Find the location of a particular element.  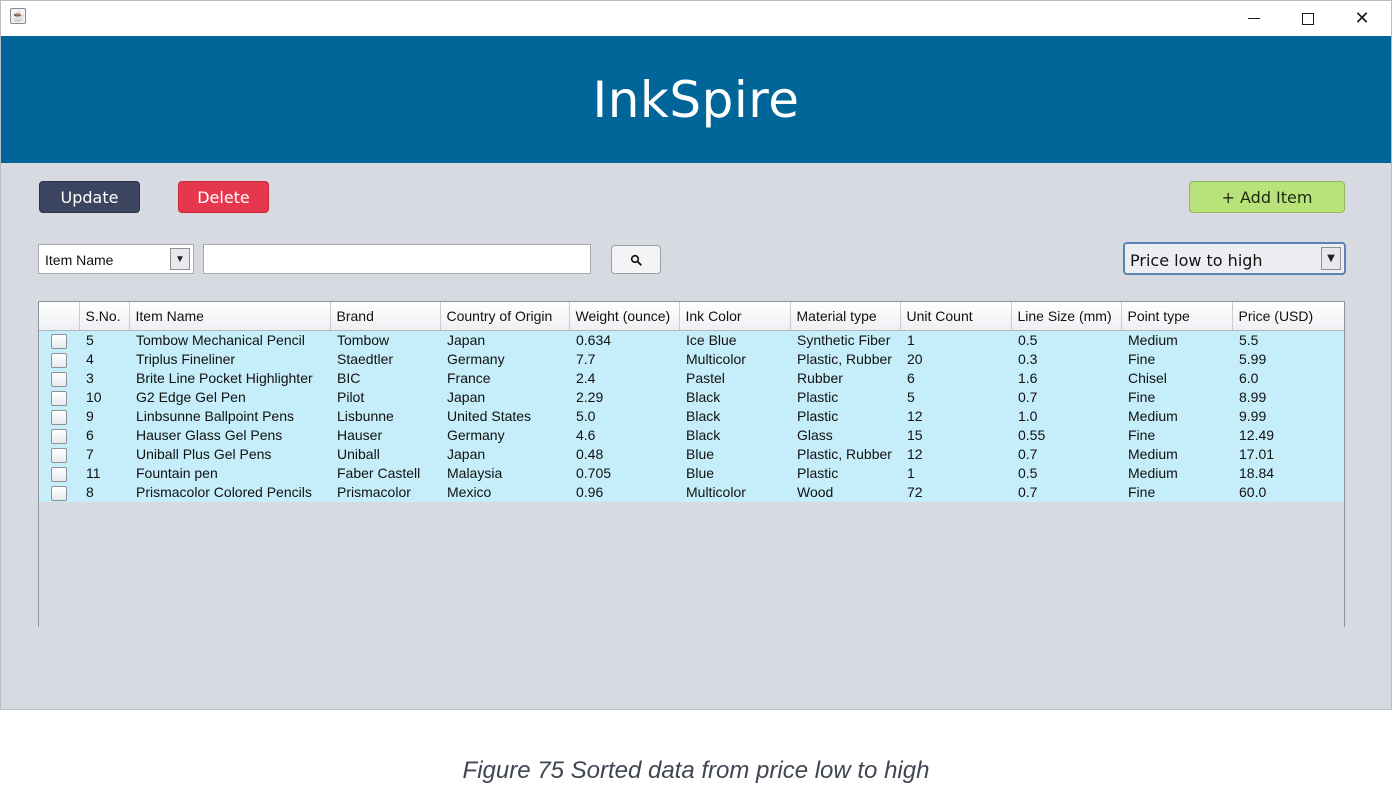

search-input is located at coordinates (397, 259).